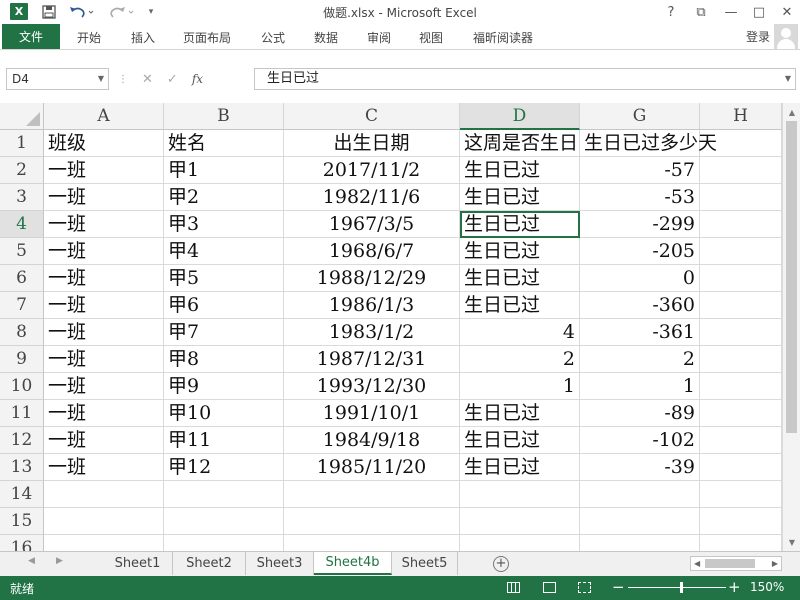 This screenshot has height=600, width=800. Describe the element at coordinates (520, 440) in the screenshot. I see `cell-d12: 生日已过` at that location.